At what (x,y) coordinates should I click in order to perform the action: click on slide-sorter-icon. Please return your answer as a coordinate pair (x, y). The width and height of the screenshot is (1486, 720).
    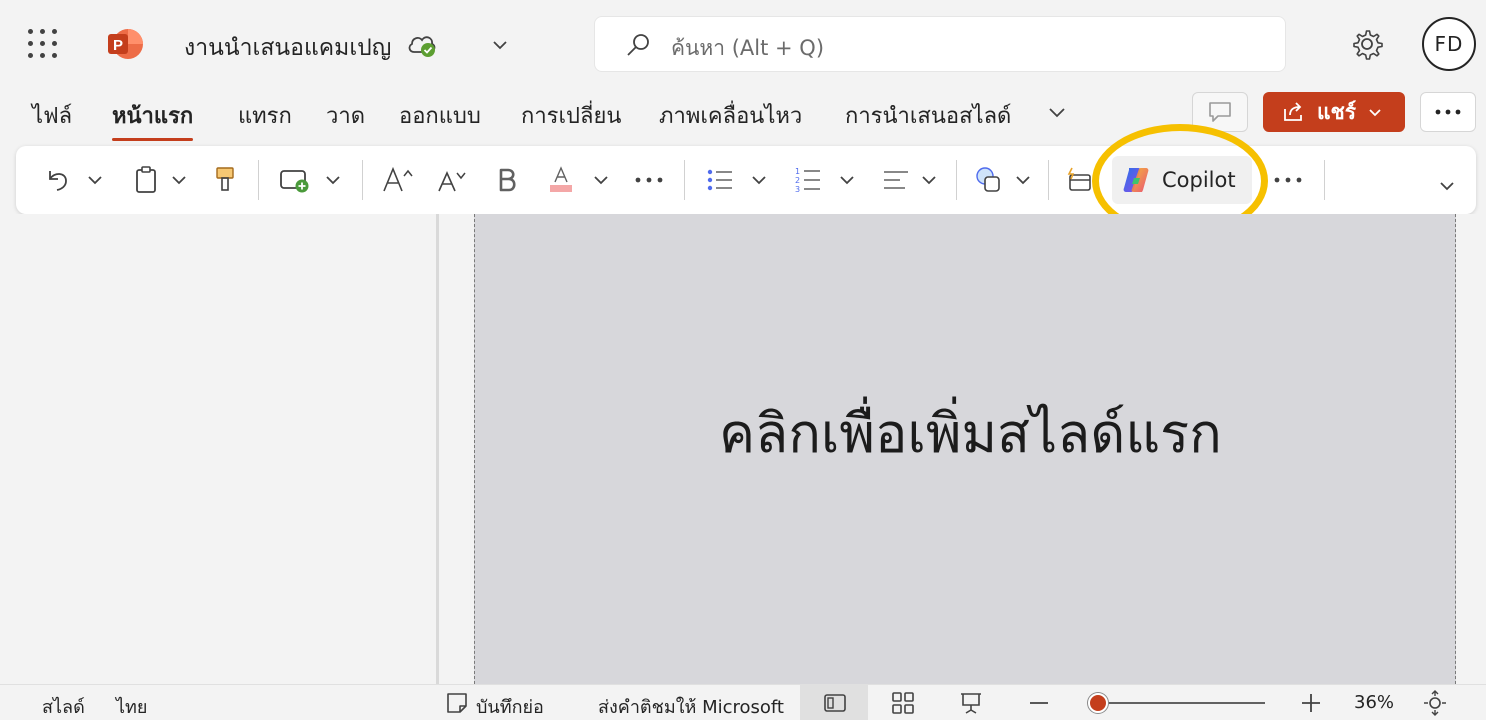
    Looking at the image, I should click on (903, 703).